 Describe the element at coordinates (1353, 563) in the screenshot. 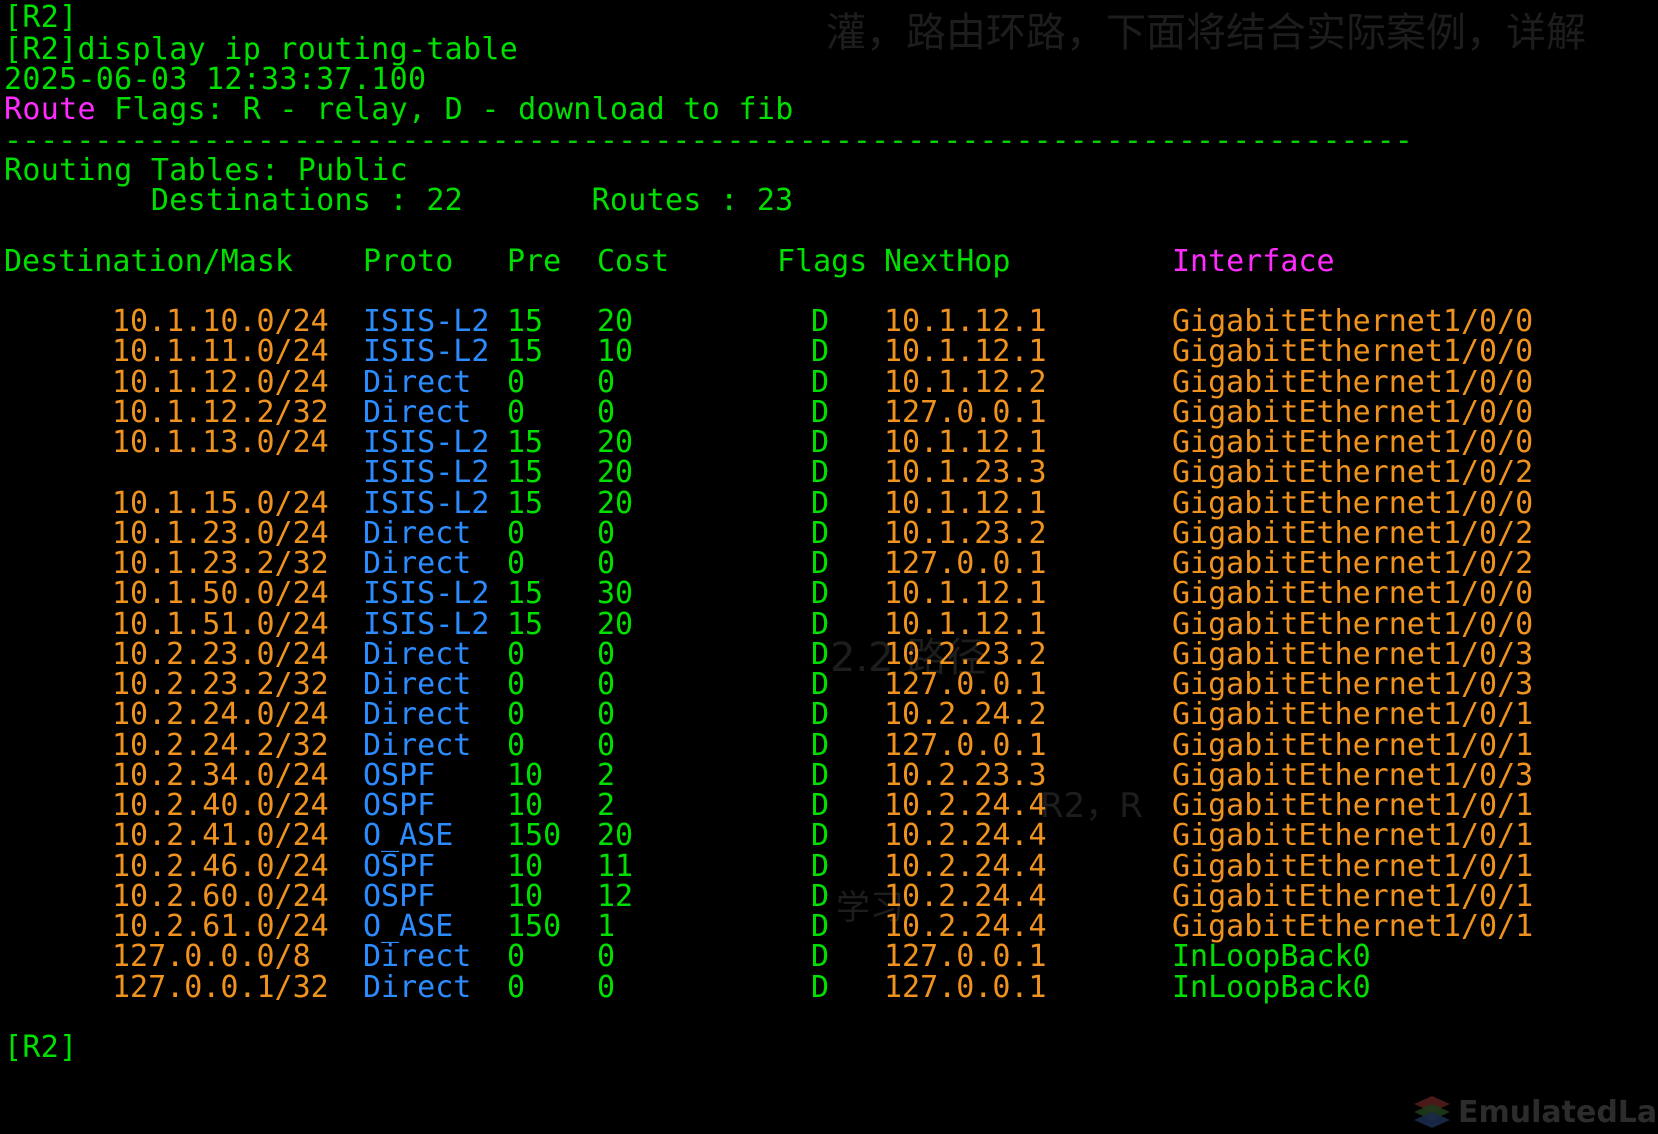

I see `cell-interface: GigabitEthernet1/0/2` at that location.